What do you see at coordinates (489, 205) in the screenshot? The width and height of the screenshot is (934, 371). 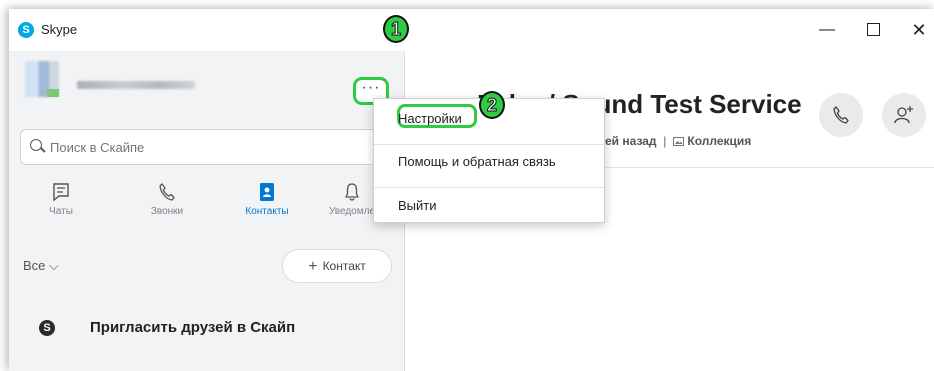 I see `menu-item-logout: Выйти` at bounding box center [489, 205].